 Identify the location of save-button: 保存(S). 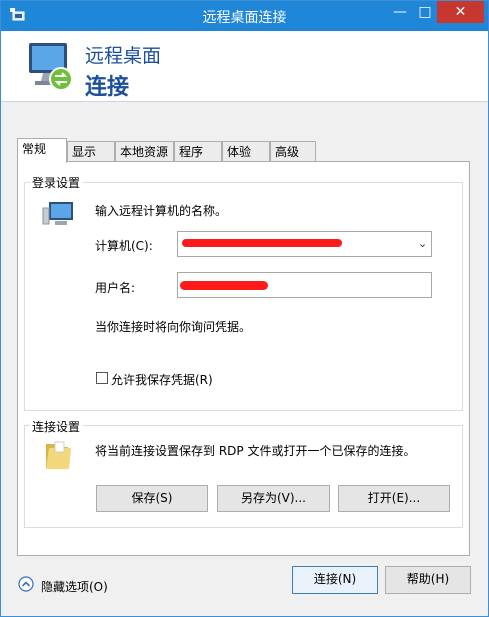
(152, 498).